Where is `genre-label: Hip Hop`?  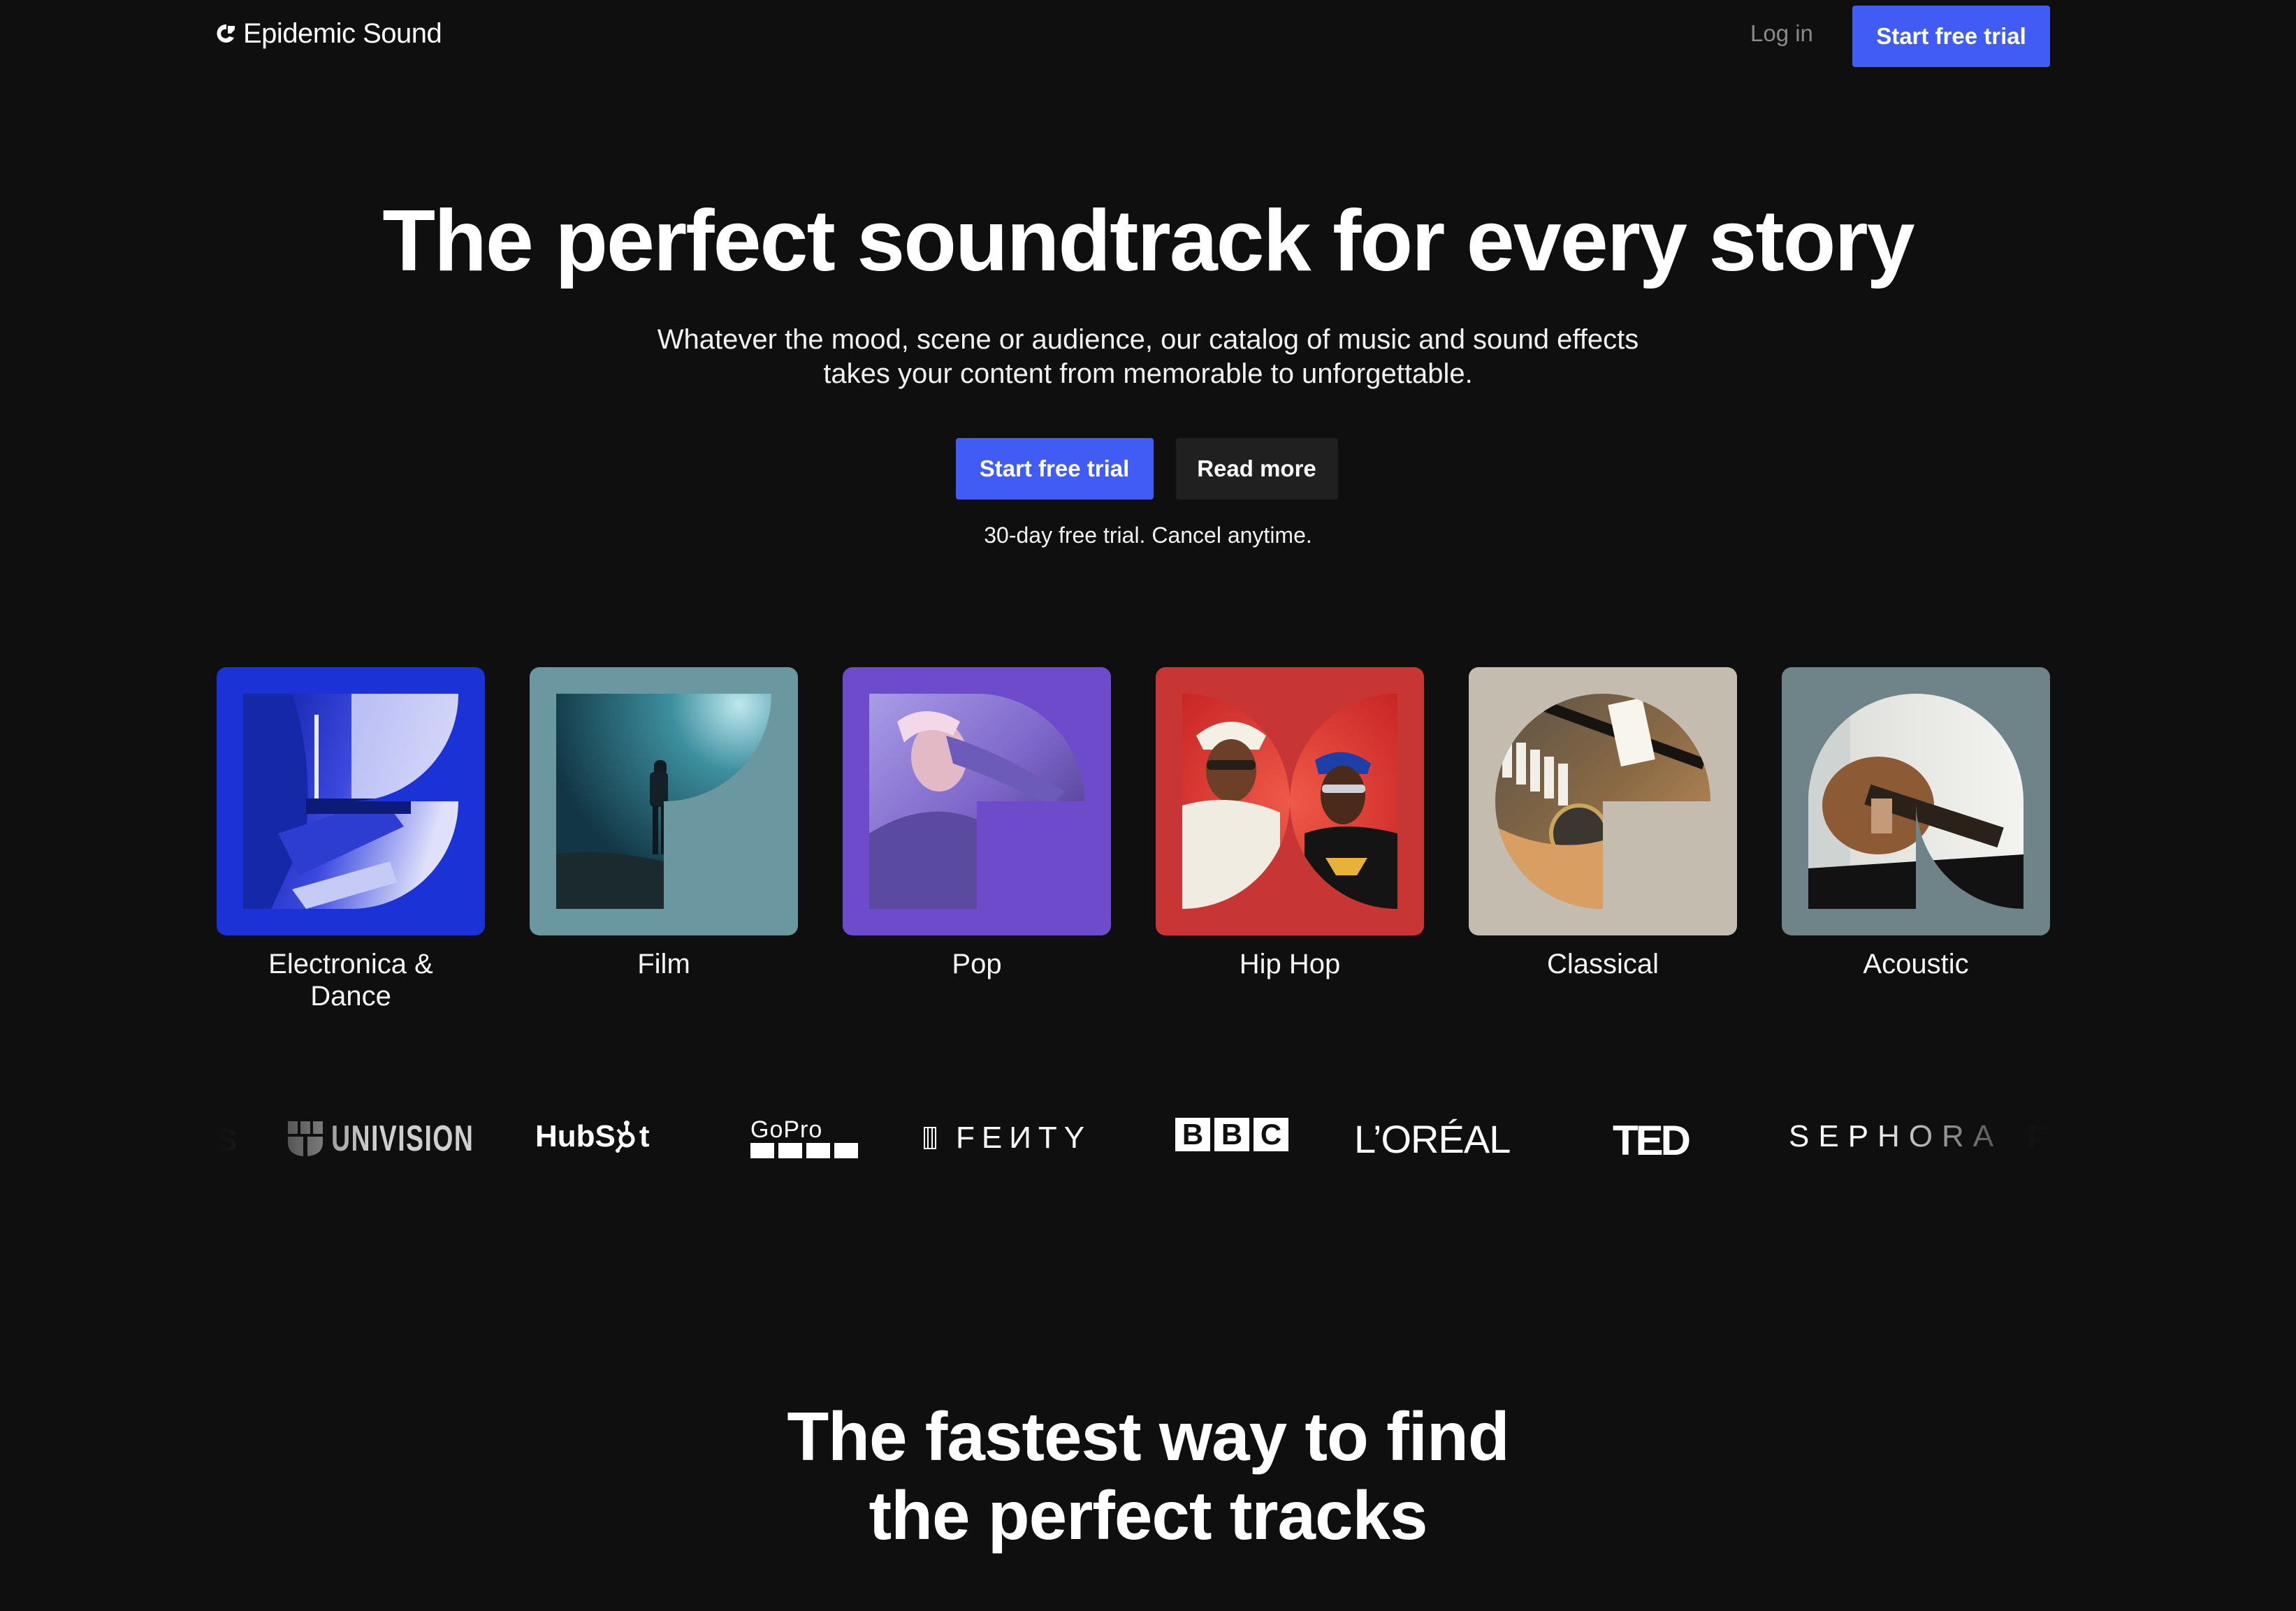 genre-label: Hip Hop is located at coordinates (1290, 964).